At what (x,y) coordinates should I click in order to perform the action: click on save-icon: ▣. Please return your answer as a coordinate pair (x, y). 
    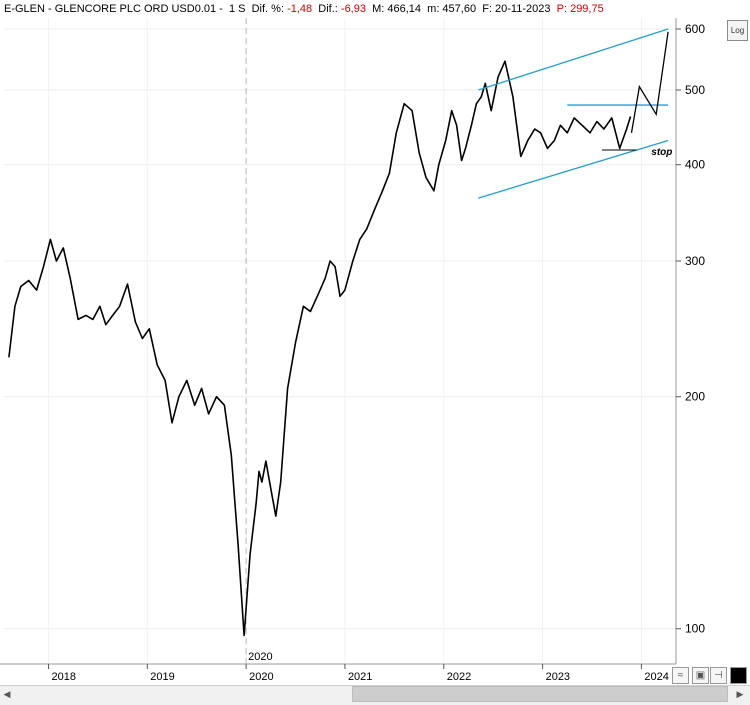
    Looking at the image, I should click on (700, 675).